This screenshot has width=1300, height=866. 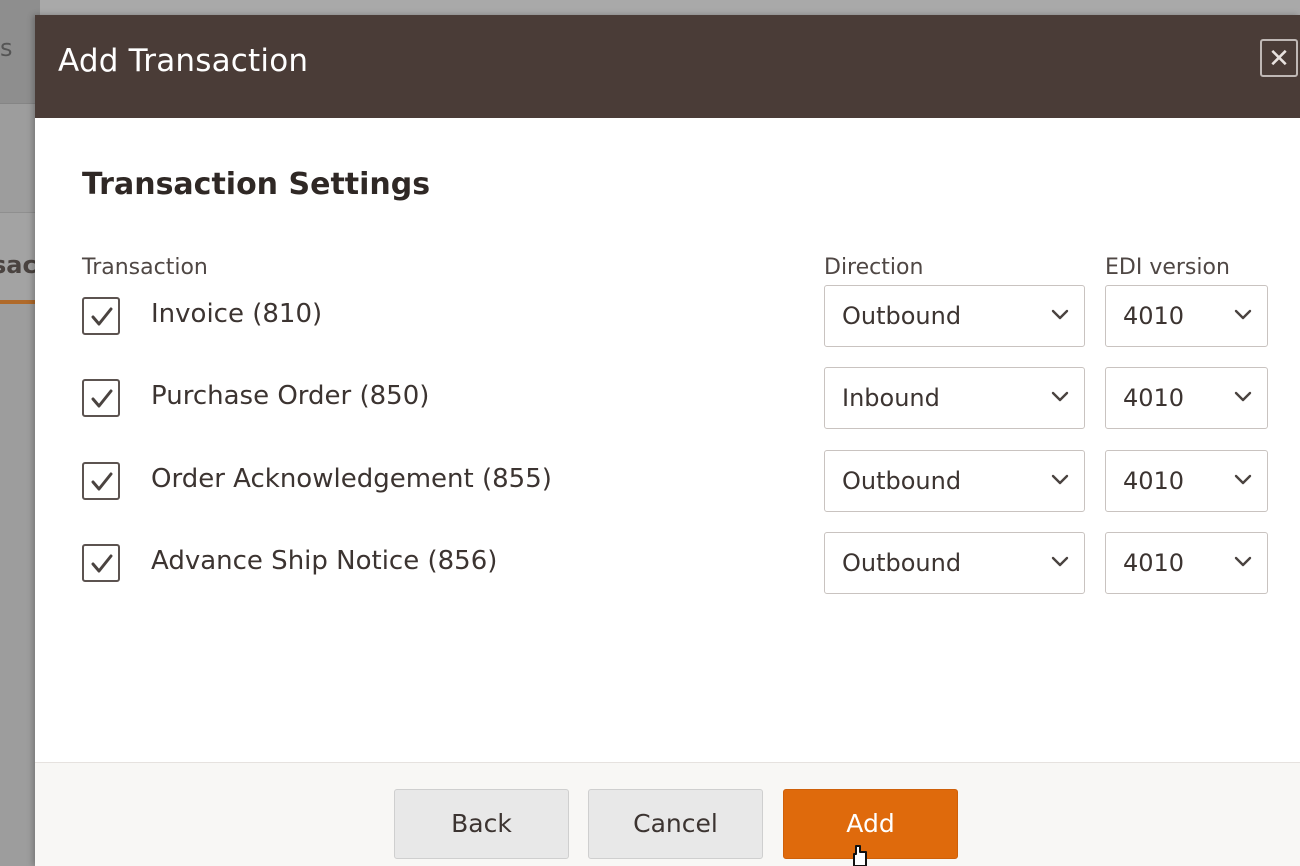 I want to click on transaction-row: Purchase Order (850) Inbound 4010, so click(x=667, y=398).